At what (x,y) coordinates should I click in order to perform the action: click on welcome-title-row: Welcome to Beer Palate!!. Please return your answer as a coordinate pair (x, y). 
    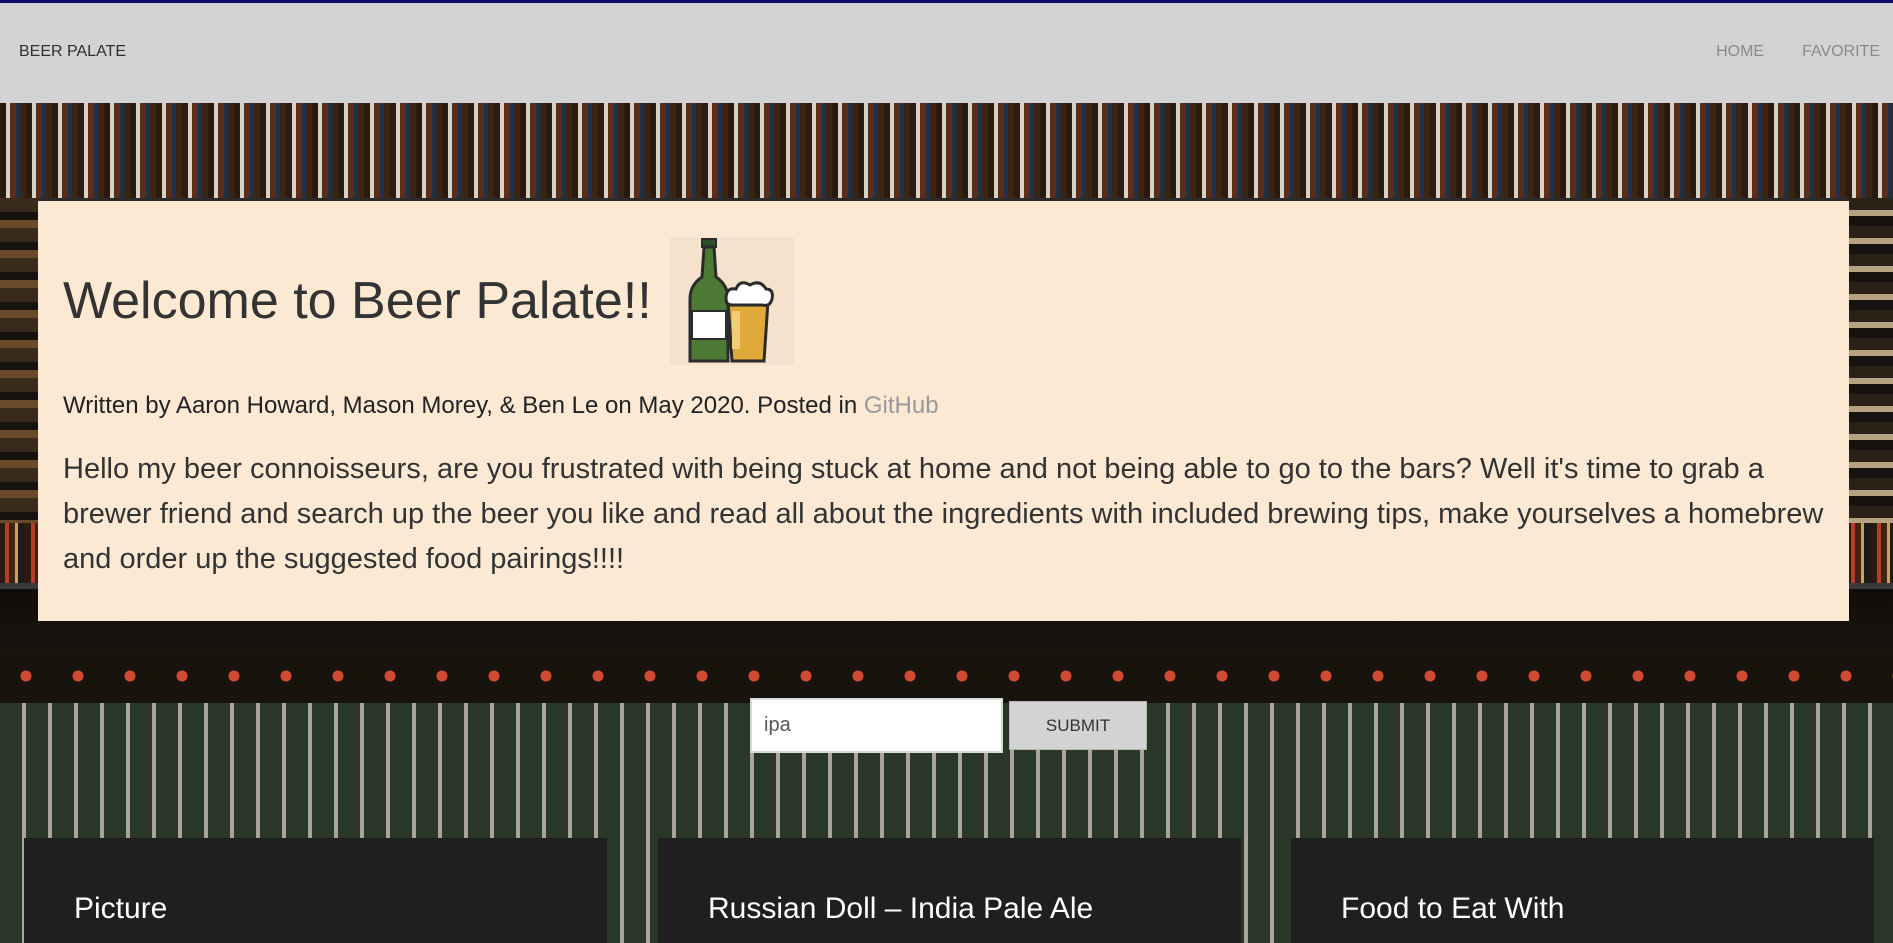
    Looking at the image, I should click on (428, 301).